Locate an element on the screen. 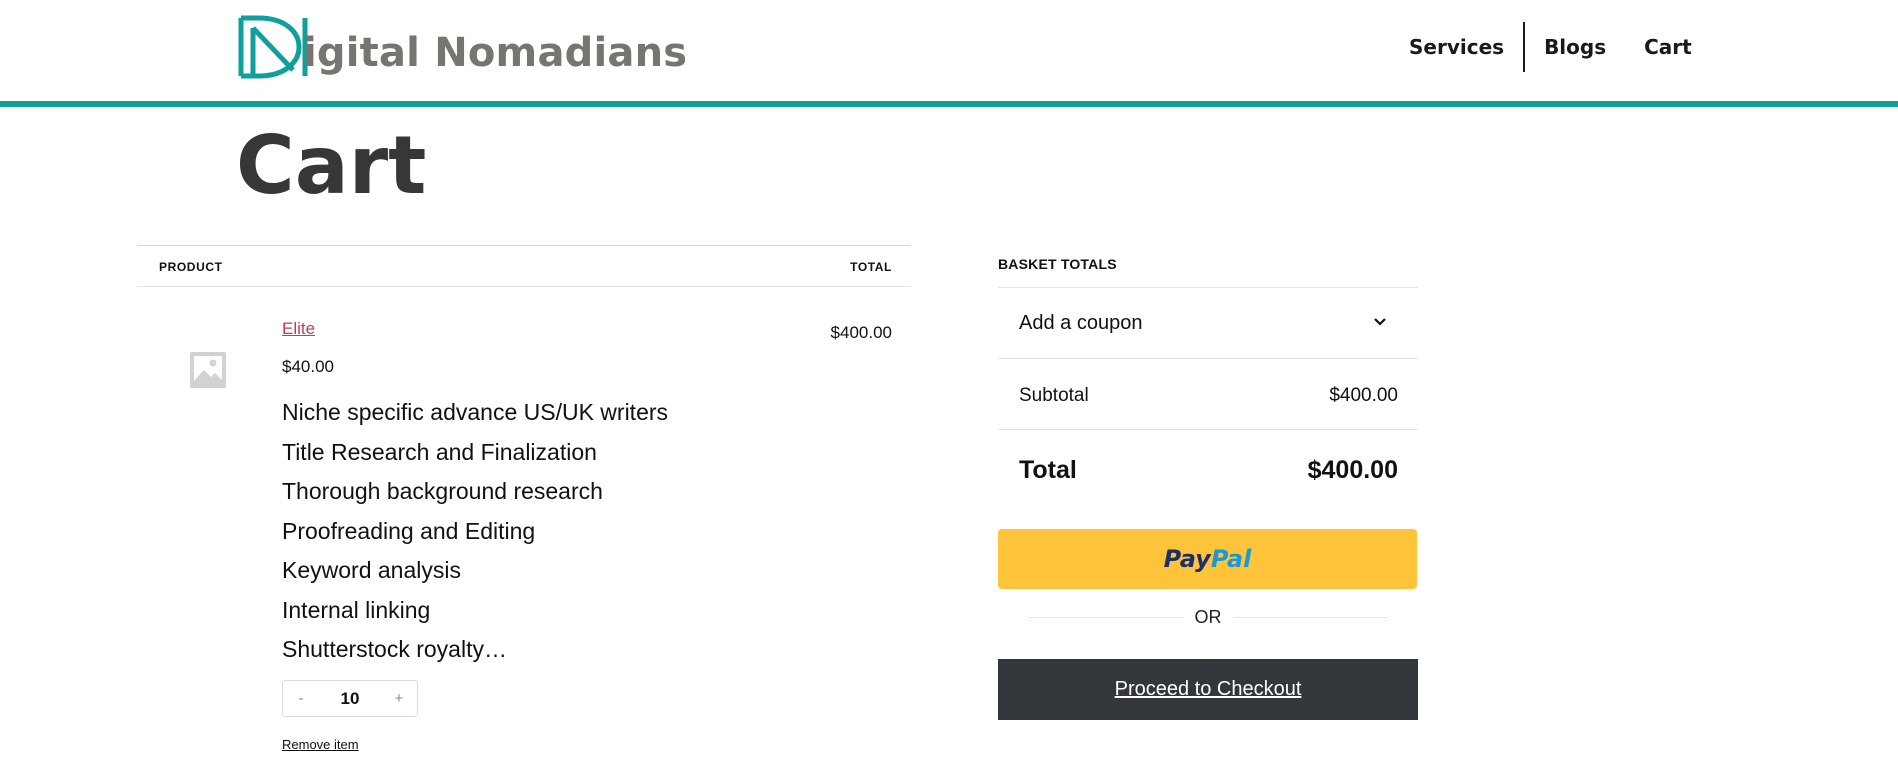 This screenshot has width=1898, height=765. or-divider: OR is located at coordinates (1208, 617).